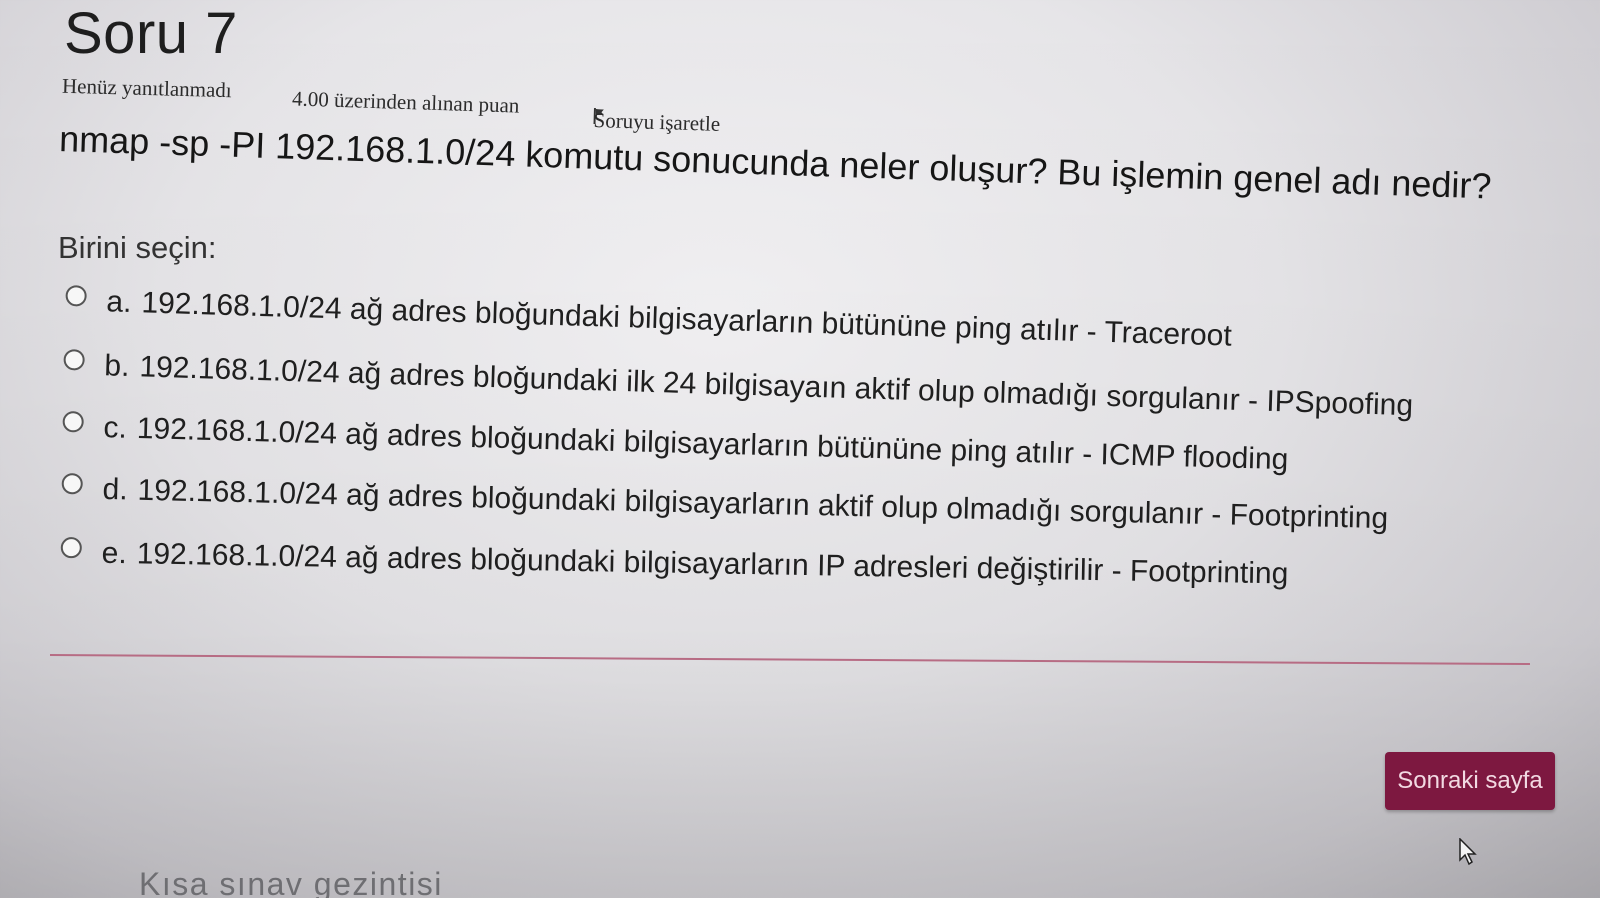 The image size is (1600, 898). What do you see at coordinates (657, 122) in the screenshot?
I see `flag-question-label: Soruyu işaretle` at bounding box center [657, 122].